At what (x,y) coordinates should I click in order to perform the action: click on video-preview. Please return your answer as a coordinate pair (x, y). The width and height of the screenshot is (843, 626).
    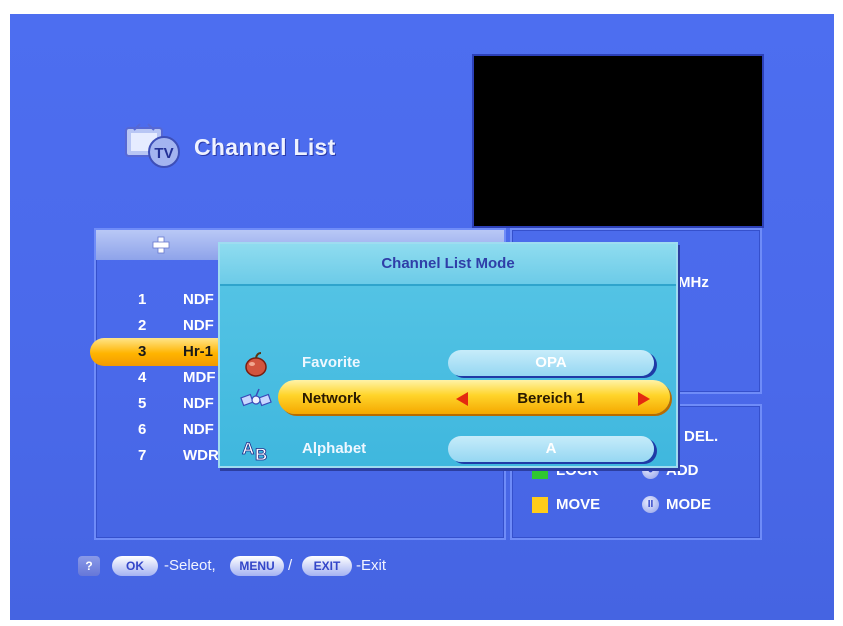
    Looking at the image, I should click on (618, 141).